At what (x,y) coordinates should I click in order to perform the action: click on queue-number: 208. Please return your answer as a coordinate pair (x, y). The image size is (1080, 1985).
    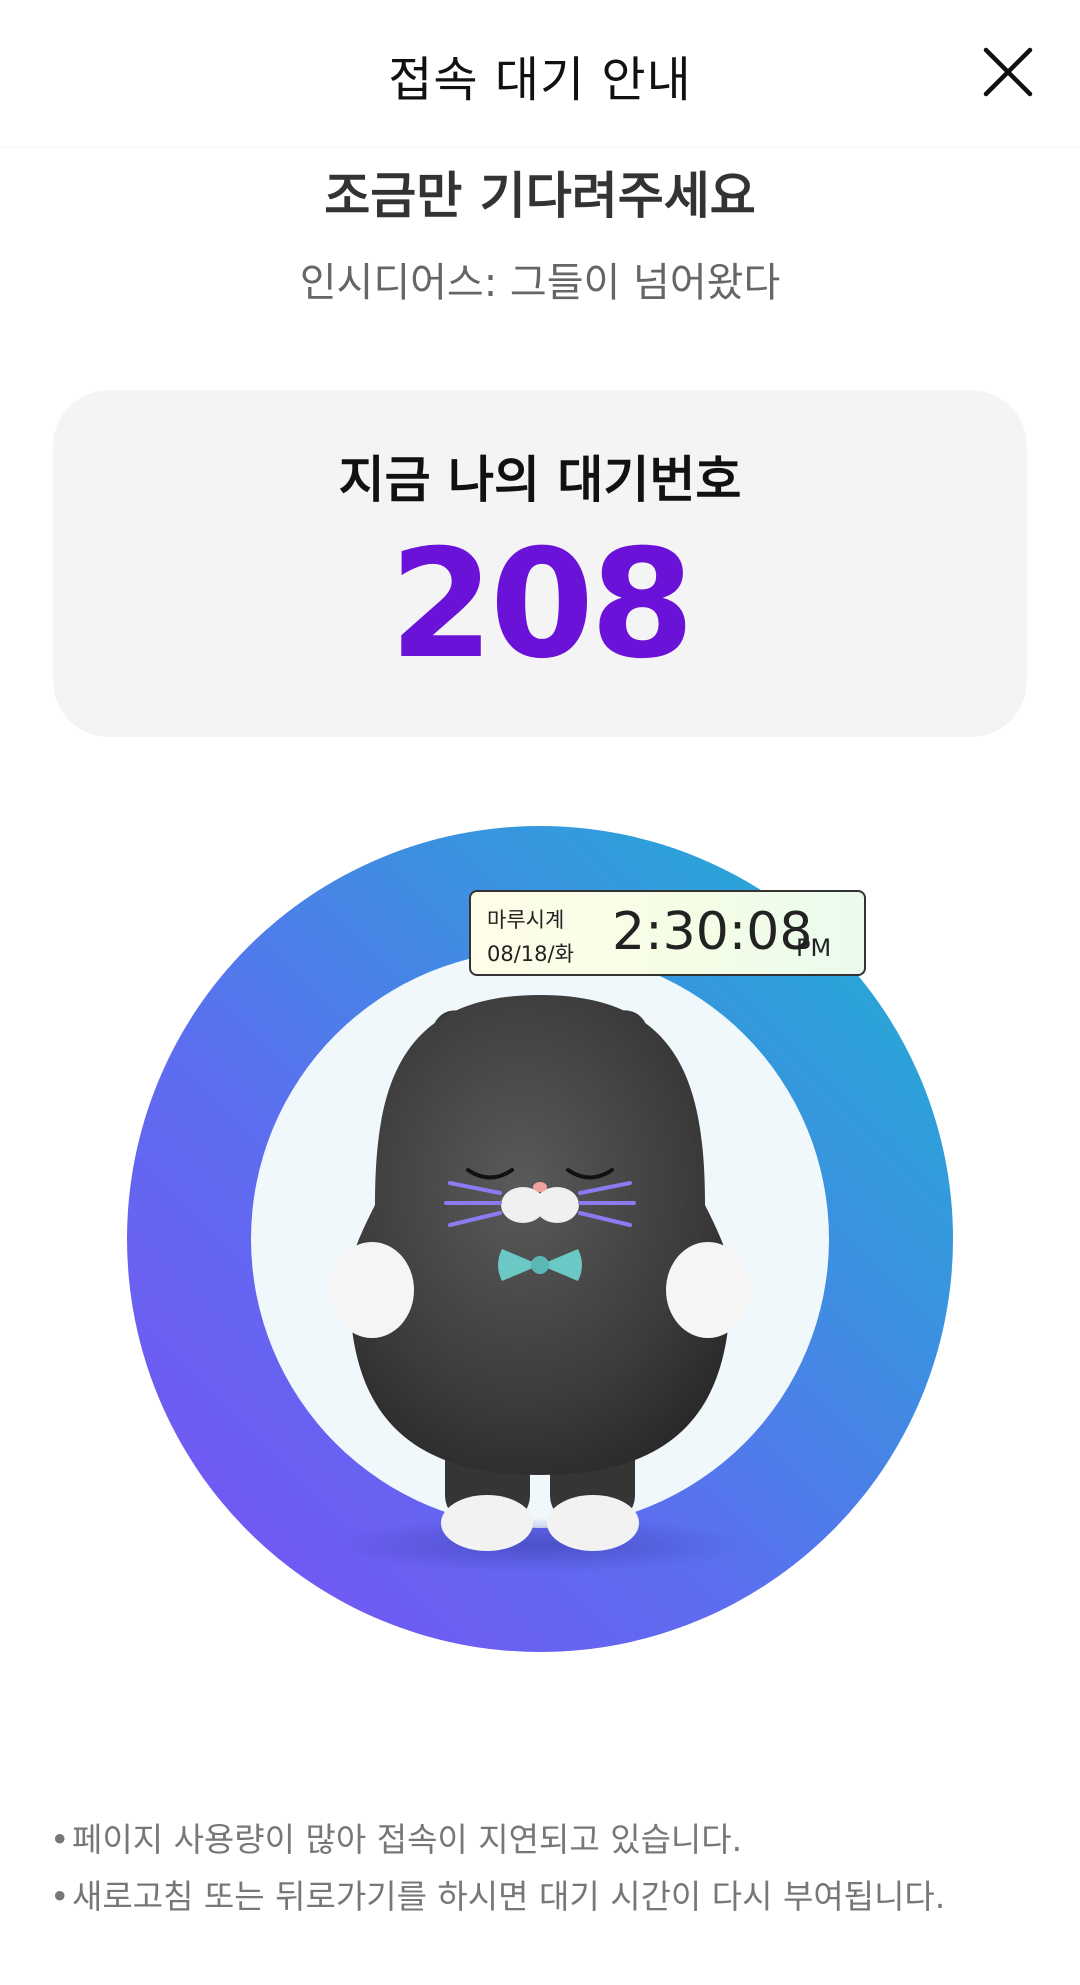
    Looking at the image, I should click on (541, 605).